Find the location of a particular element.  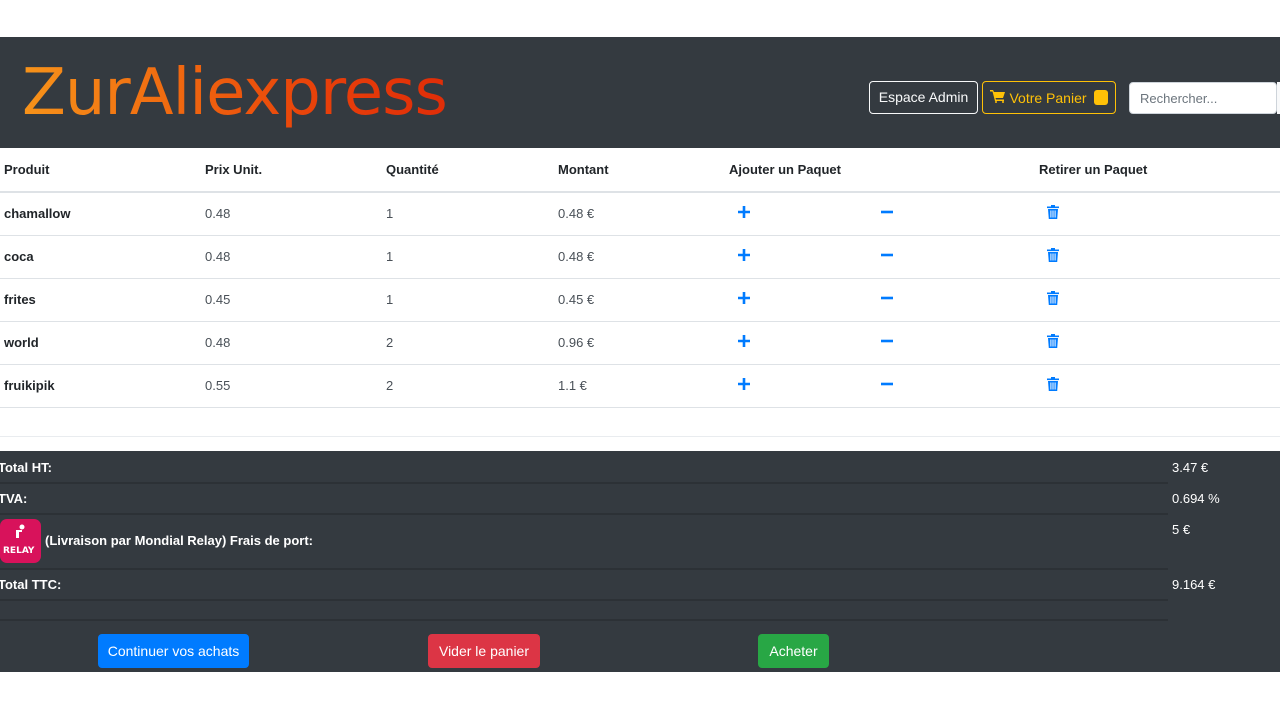

amount: 1.1 € is located at coordinates (639, 386).